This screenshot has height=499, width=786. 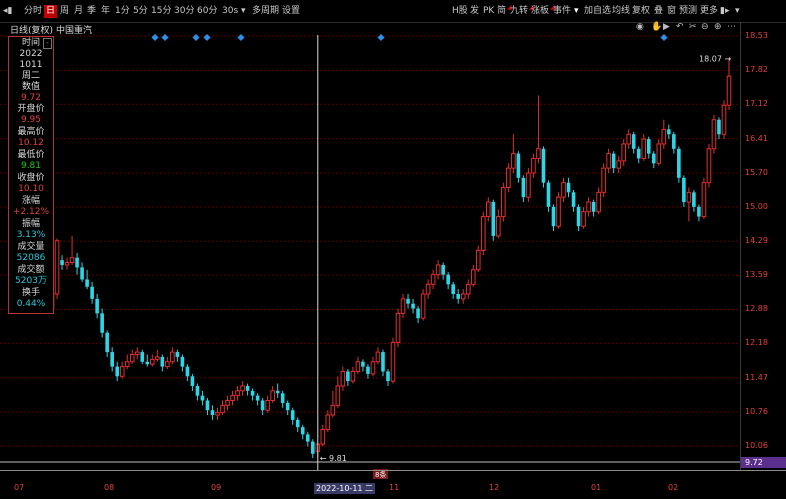 I want to click on info-close-value: 10.10, so click(x=31, y=189).